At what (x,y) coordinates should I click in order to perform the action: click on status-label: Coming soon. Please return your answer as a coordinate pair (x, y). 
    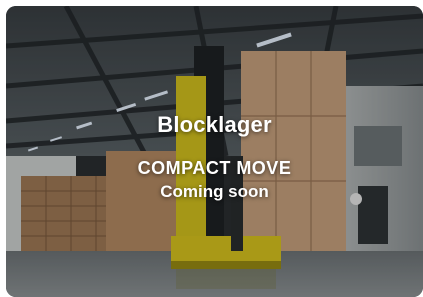
    Looking at the image, I should click on (214, 191).